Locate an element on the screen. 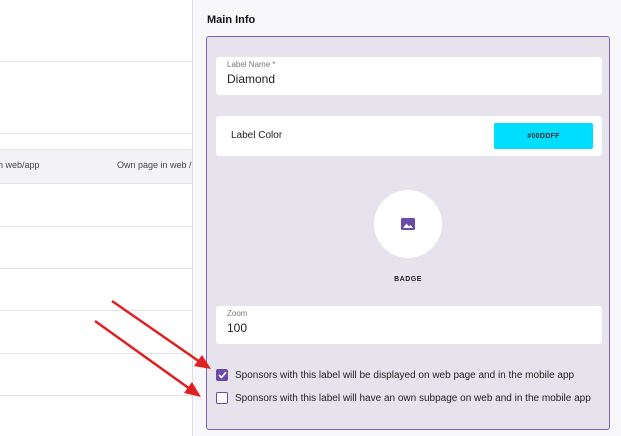  label-color-row: Label Color #00DDFF is located at coordinates (409, 136).